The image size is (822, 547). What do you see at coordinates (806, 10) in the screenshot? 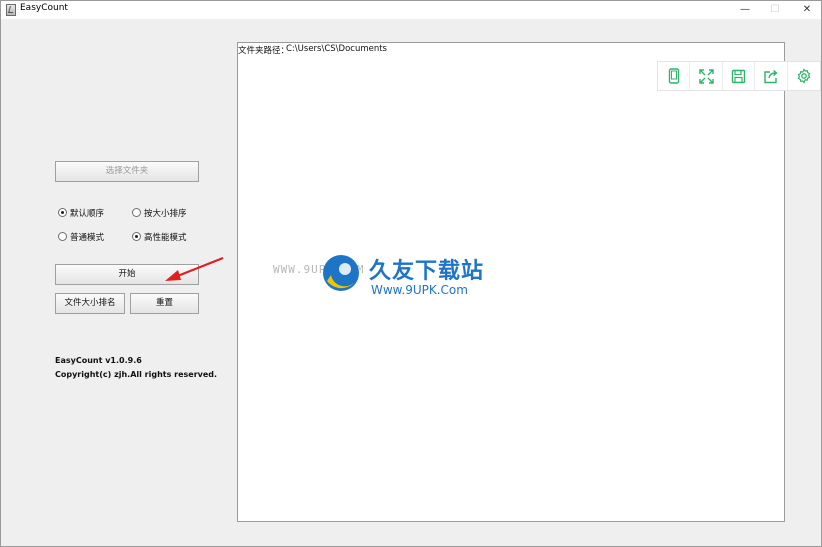
I see `close-button: ✕` at bounding box center [806, 10].